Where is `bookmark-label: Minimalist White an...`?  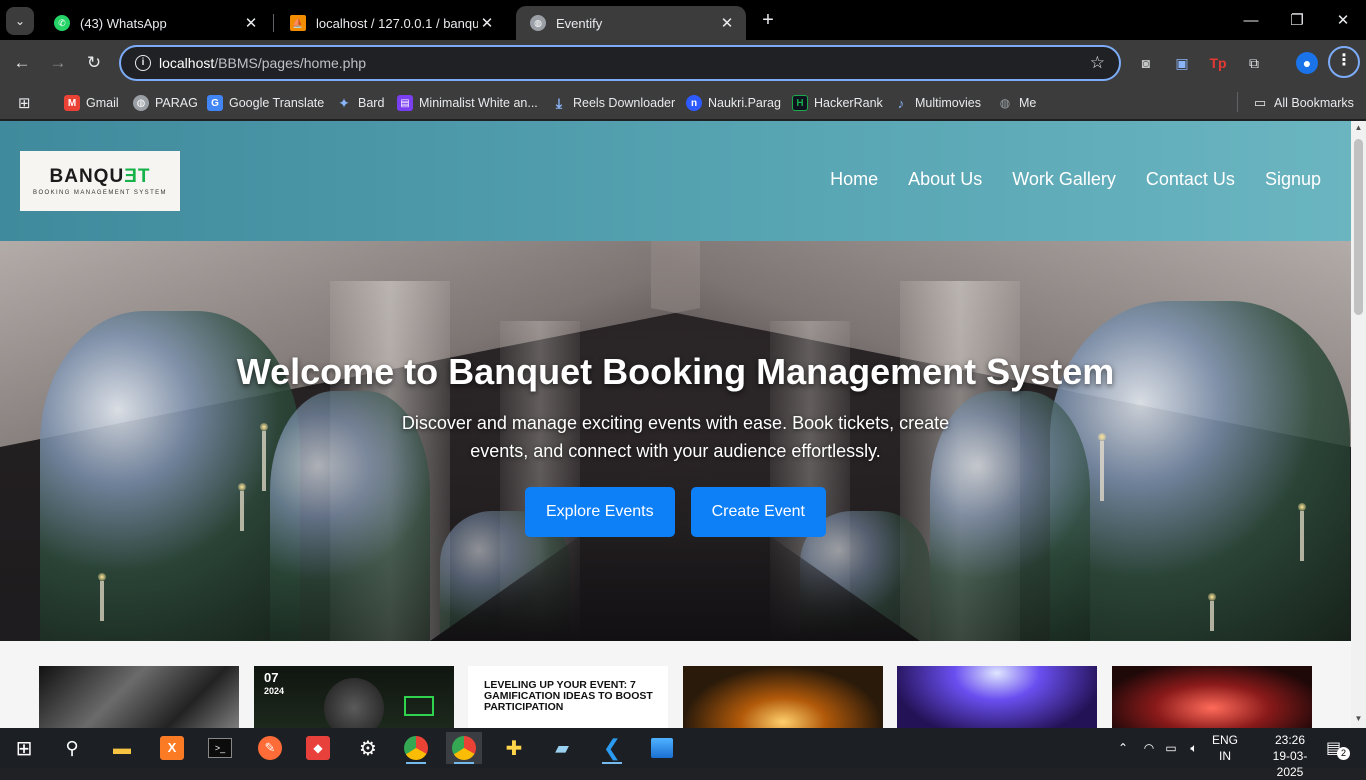
bookmark-label: Minimalist White an... is located at coordinates (478, 103).